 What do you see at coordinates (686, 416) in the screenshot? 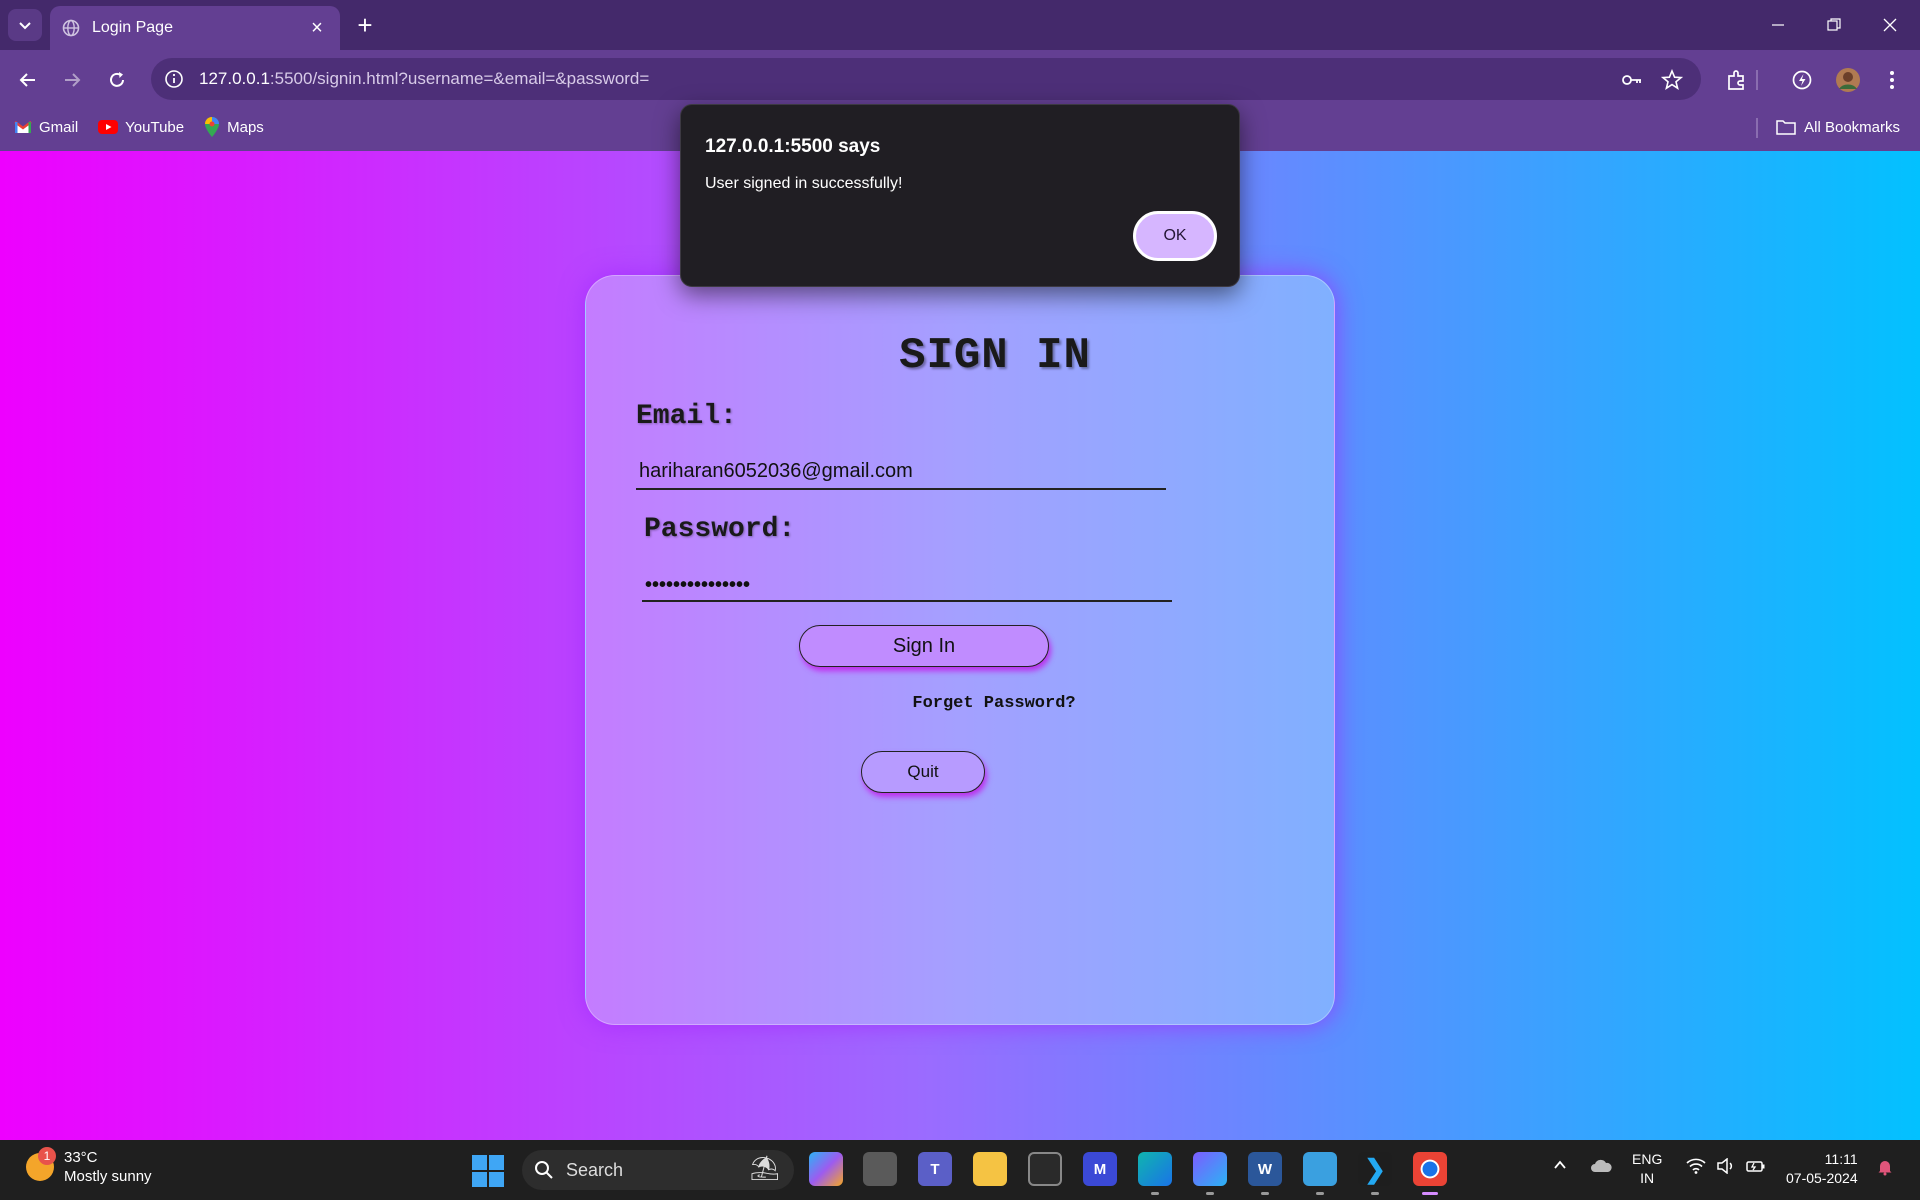
I see `email-label: Email:` at bounding box center [686, 416].